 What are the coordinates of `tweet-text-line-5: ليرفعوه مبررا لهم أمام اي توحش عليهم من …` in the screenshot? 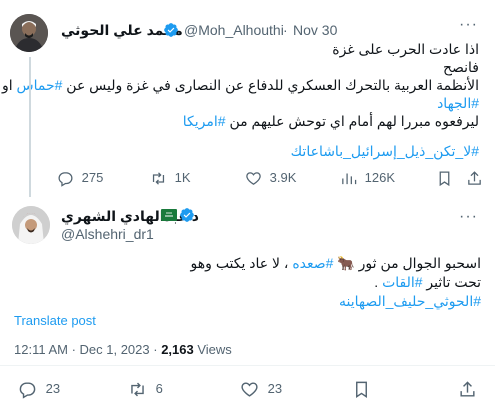 It's located at (331, 121).